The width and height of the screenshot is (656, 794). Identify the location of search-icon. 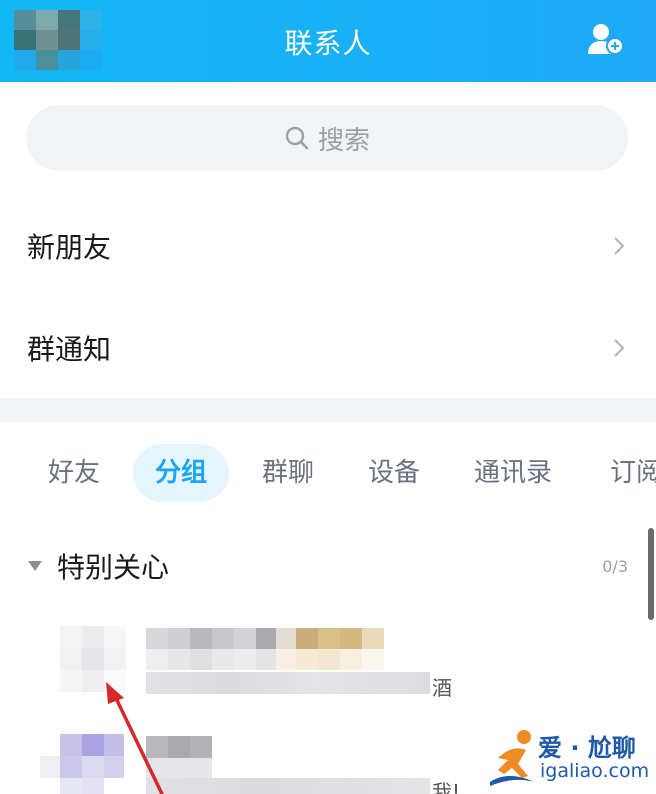
(297, 138).